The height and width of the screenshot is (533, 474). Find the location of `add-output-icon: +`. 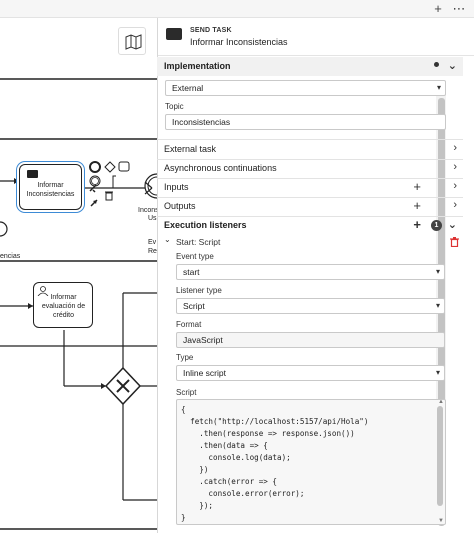

add-output-icon: + is located at coordinates (417, 205).